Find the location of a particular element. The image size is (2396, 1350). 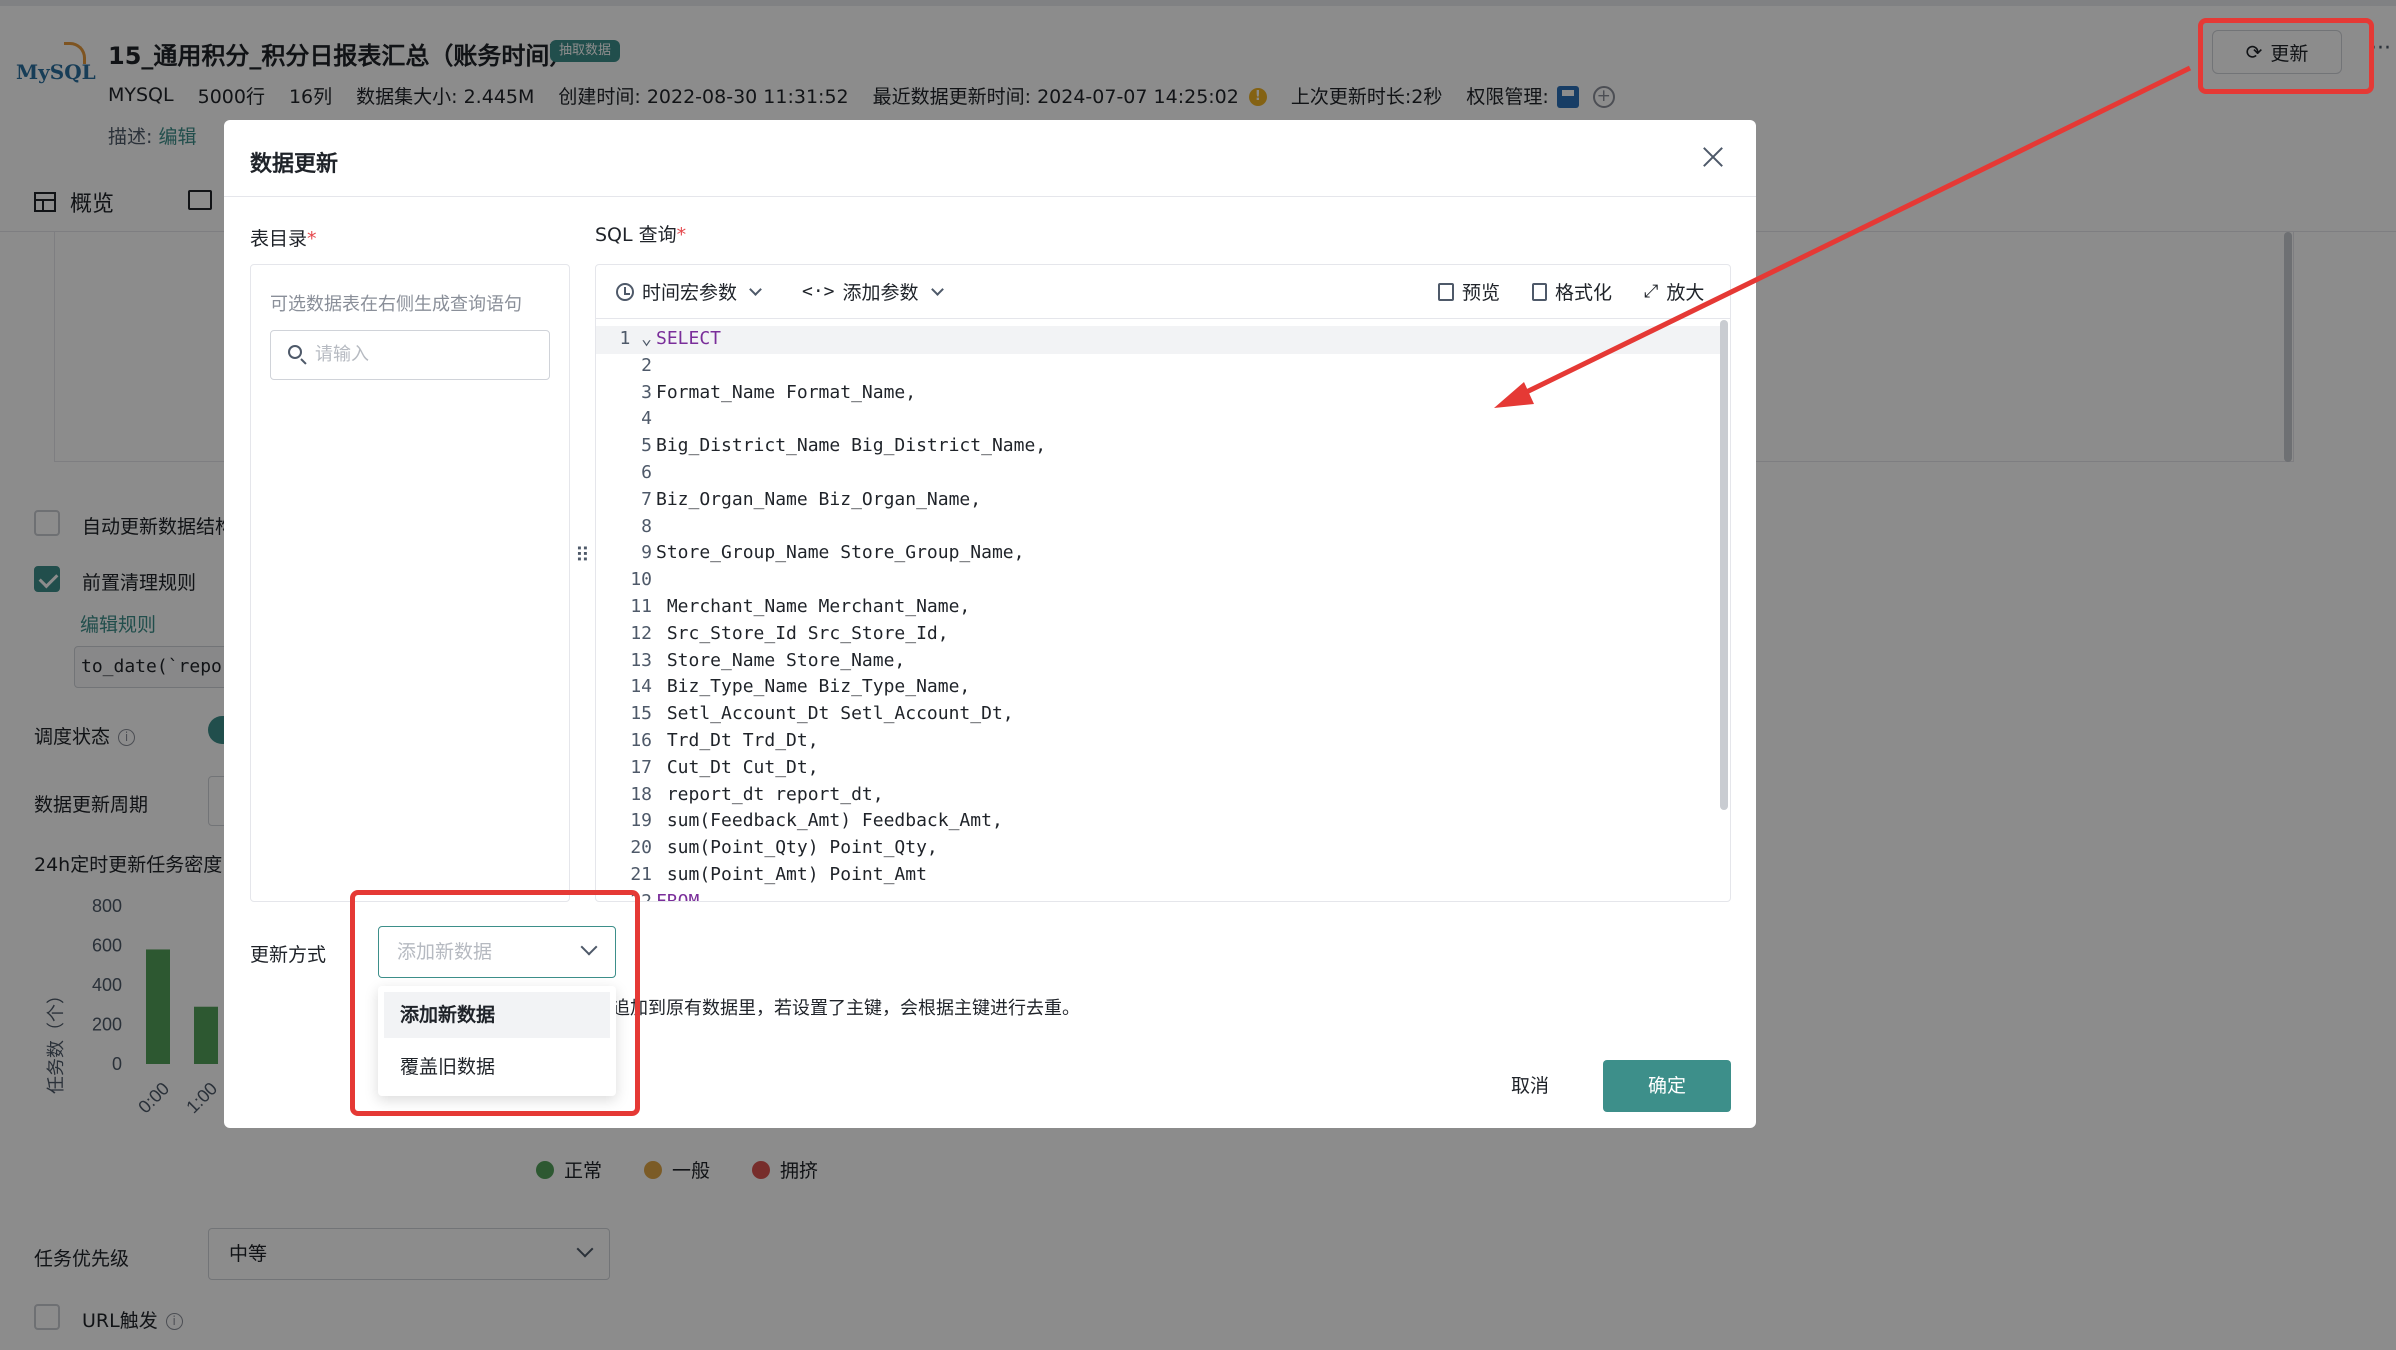

code-line: sum(Point_Qty) Point_Qty, is located at coordinates (797, 848).